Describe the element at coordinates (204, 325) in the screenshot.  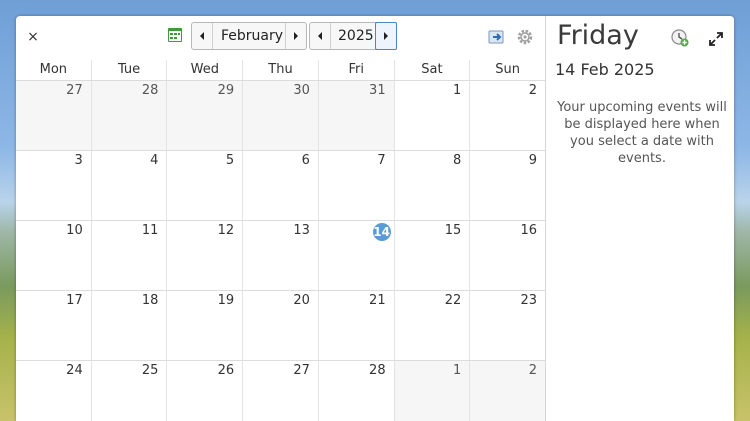
I see `day-cell: 19` at that location.